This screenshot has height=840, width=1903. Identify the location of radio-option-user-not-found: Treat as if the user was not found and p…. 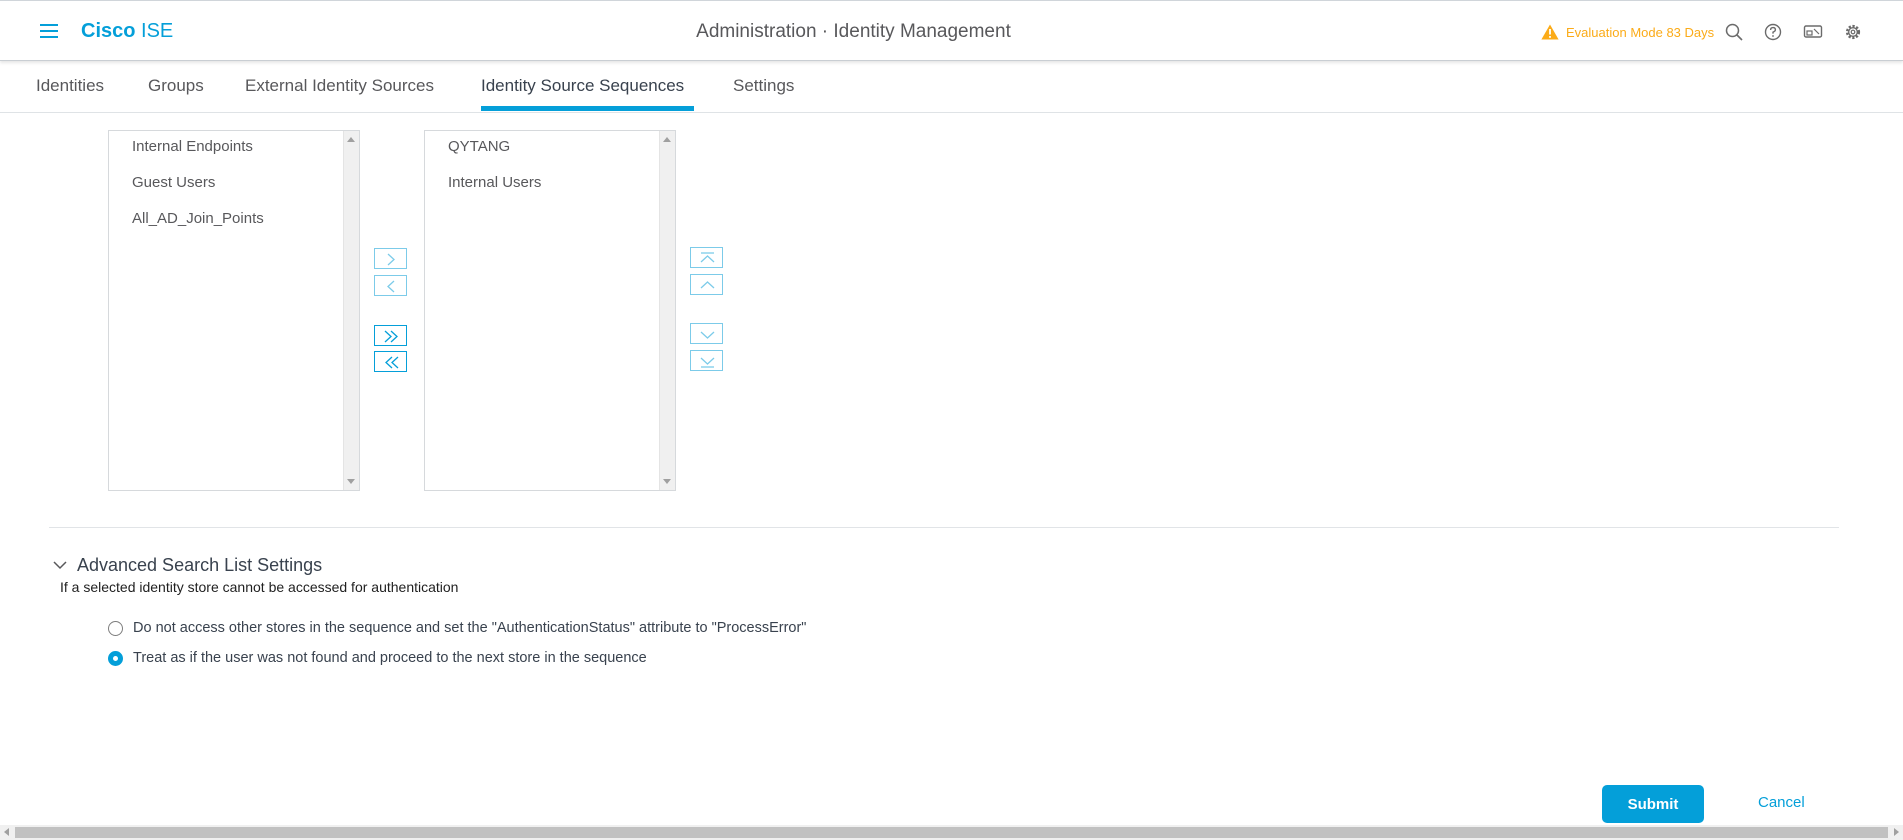
(377, 658).